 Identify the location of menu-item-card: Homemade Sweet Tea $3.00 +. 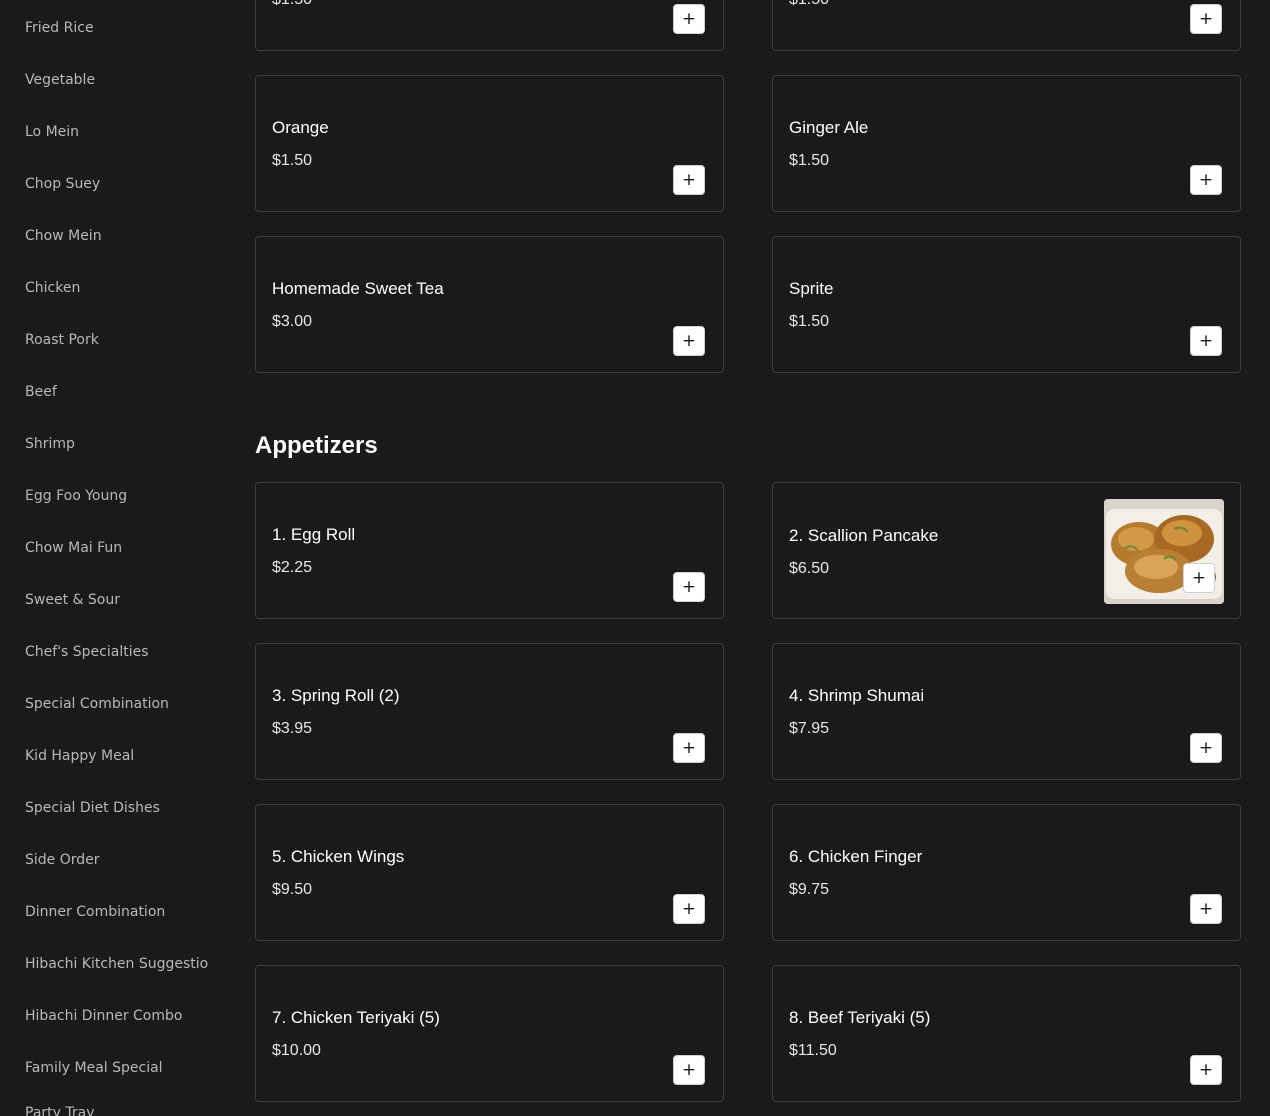
(489, 304).